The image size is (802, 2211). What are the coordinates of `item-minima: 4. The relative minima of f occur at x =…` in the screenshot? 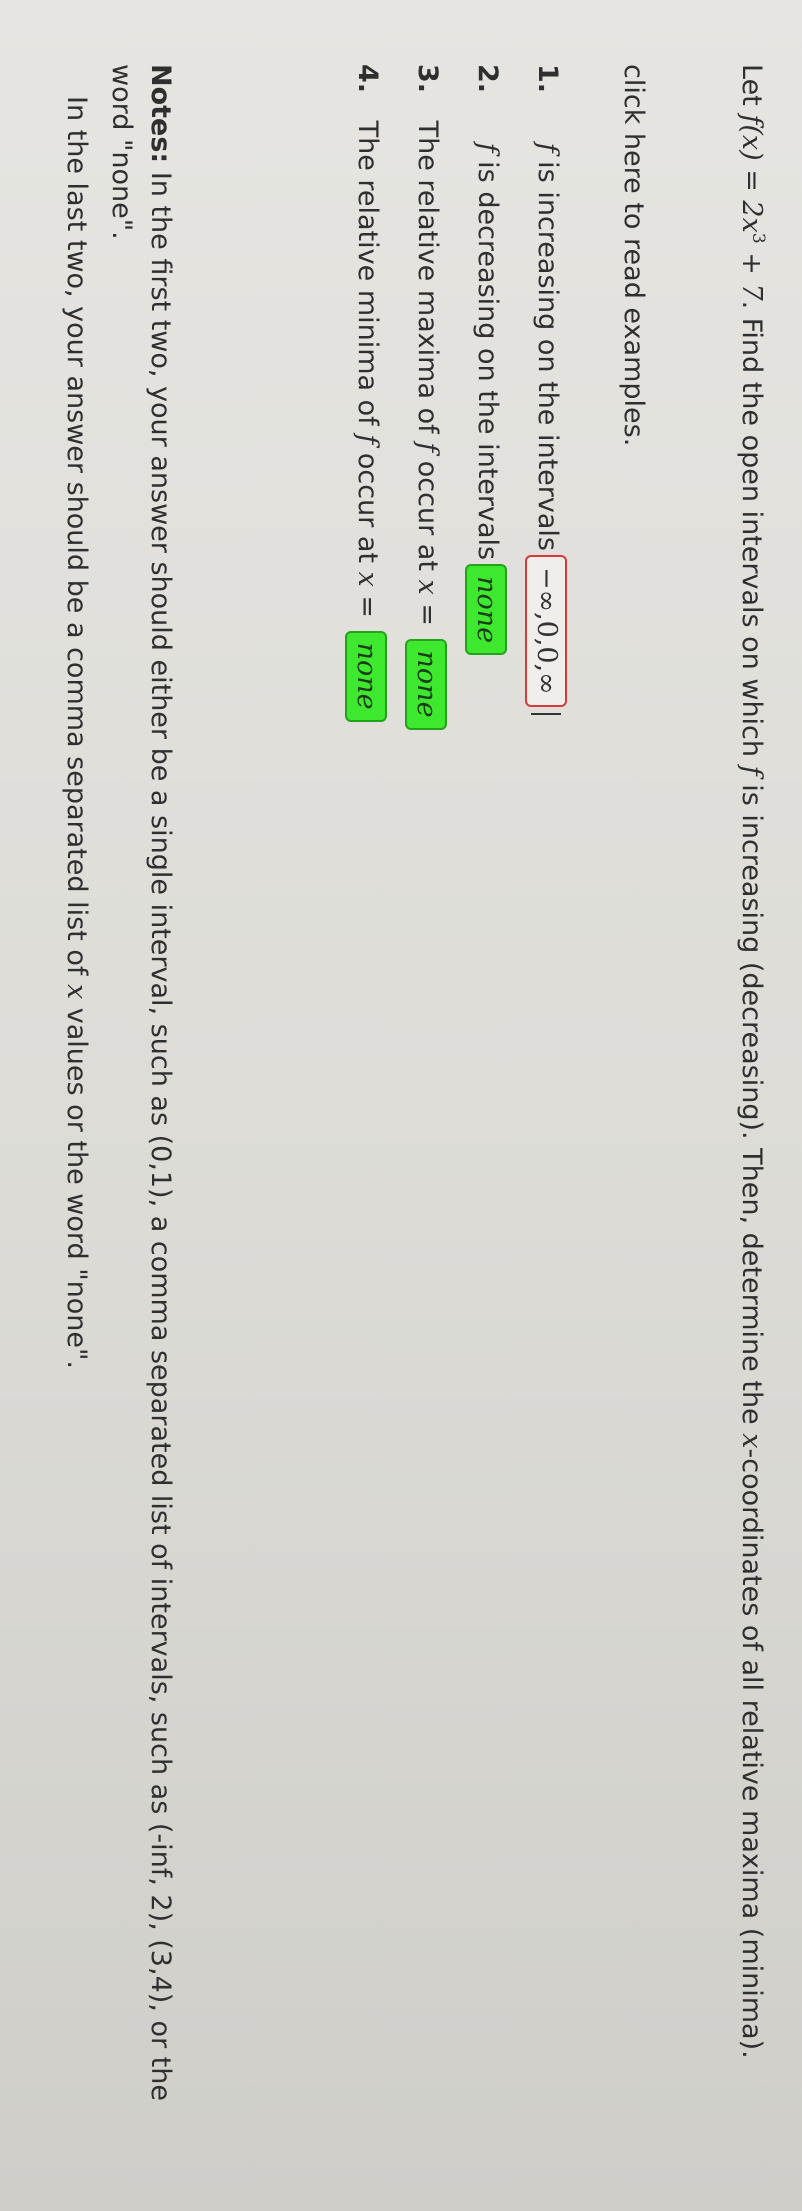 It's located at (367, 393).